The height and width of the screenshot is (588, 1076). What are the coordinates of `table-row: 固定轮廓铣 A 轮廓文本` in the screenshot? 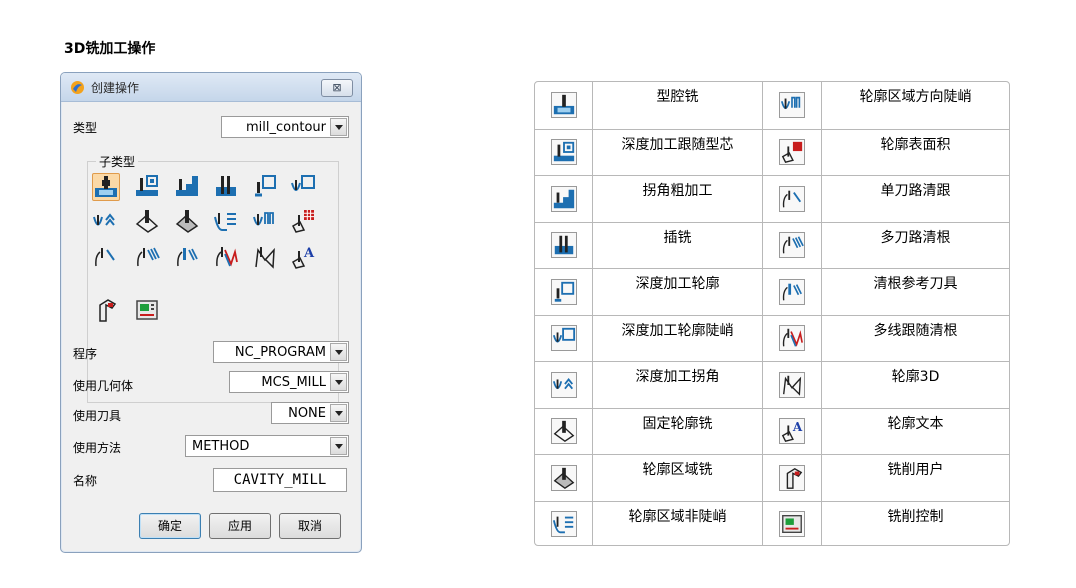 It's located at (772, 430).